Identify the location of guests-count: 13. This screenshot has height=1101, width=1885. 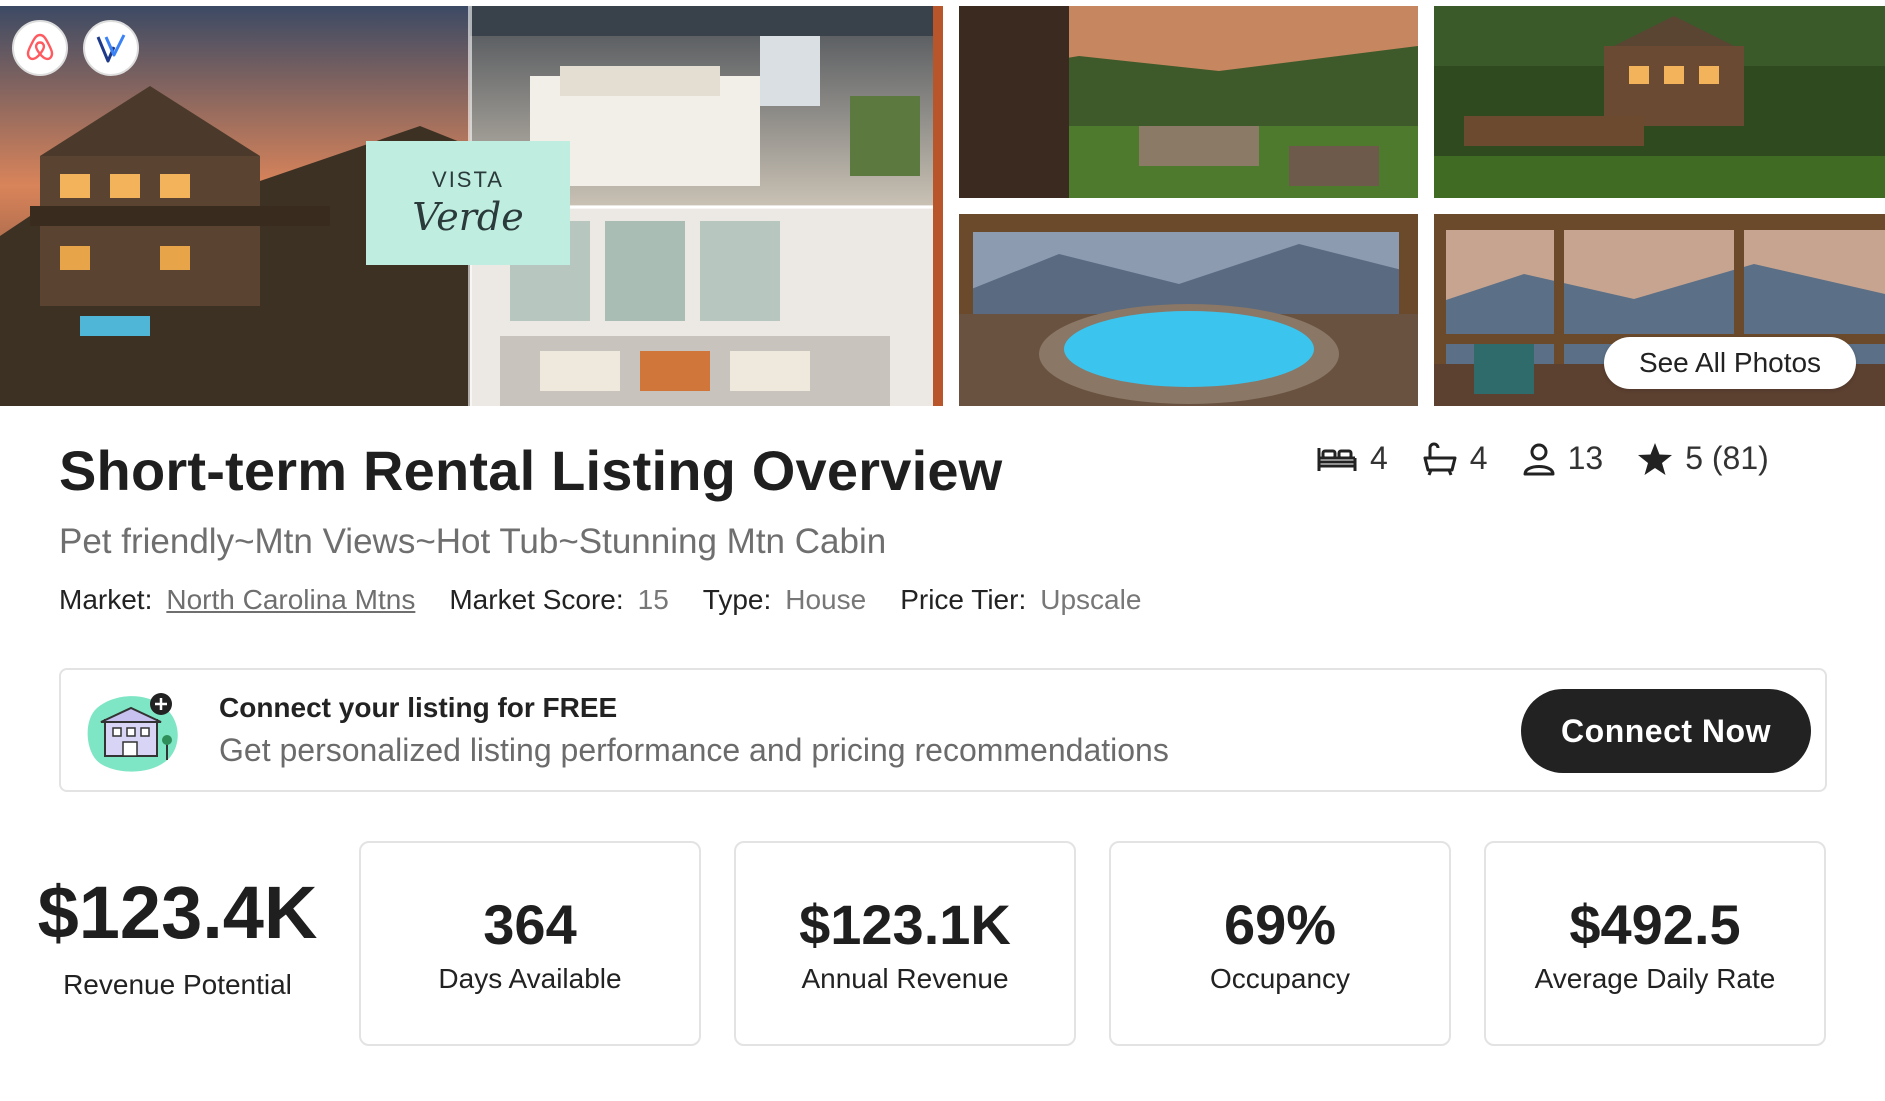
(1585, 458).